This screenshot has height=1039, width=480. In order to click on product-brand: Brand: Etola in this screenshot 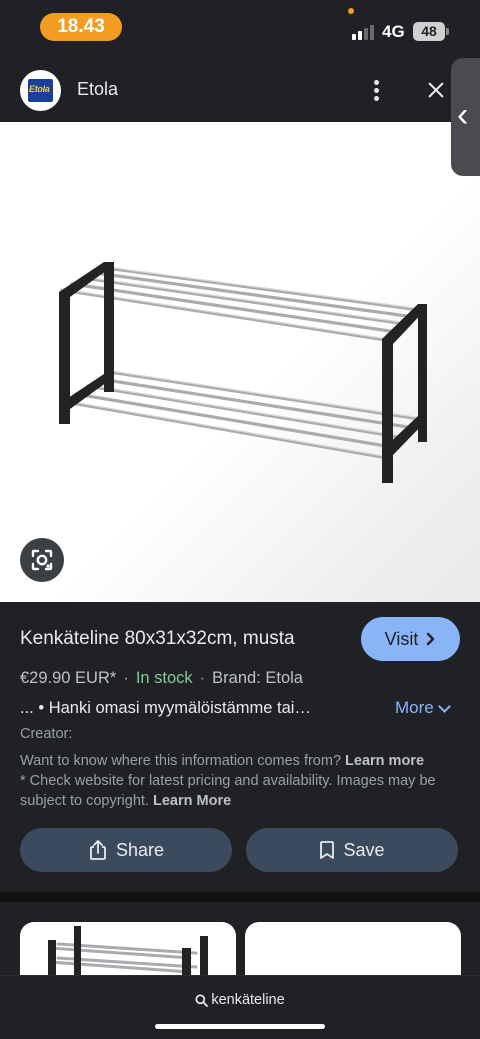, I will do `click(257, 678)`.